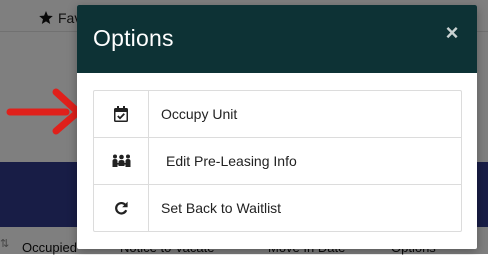 The image size is (488, 255). I want to click on calendar-check-icon, so click(121, 114).